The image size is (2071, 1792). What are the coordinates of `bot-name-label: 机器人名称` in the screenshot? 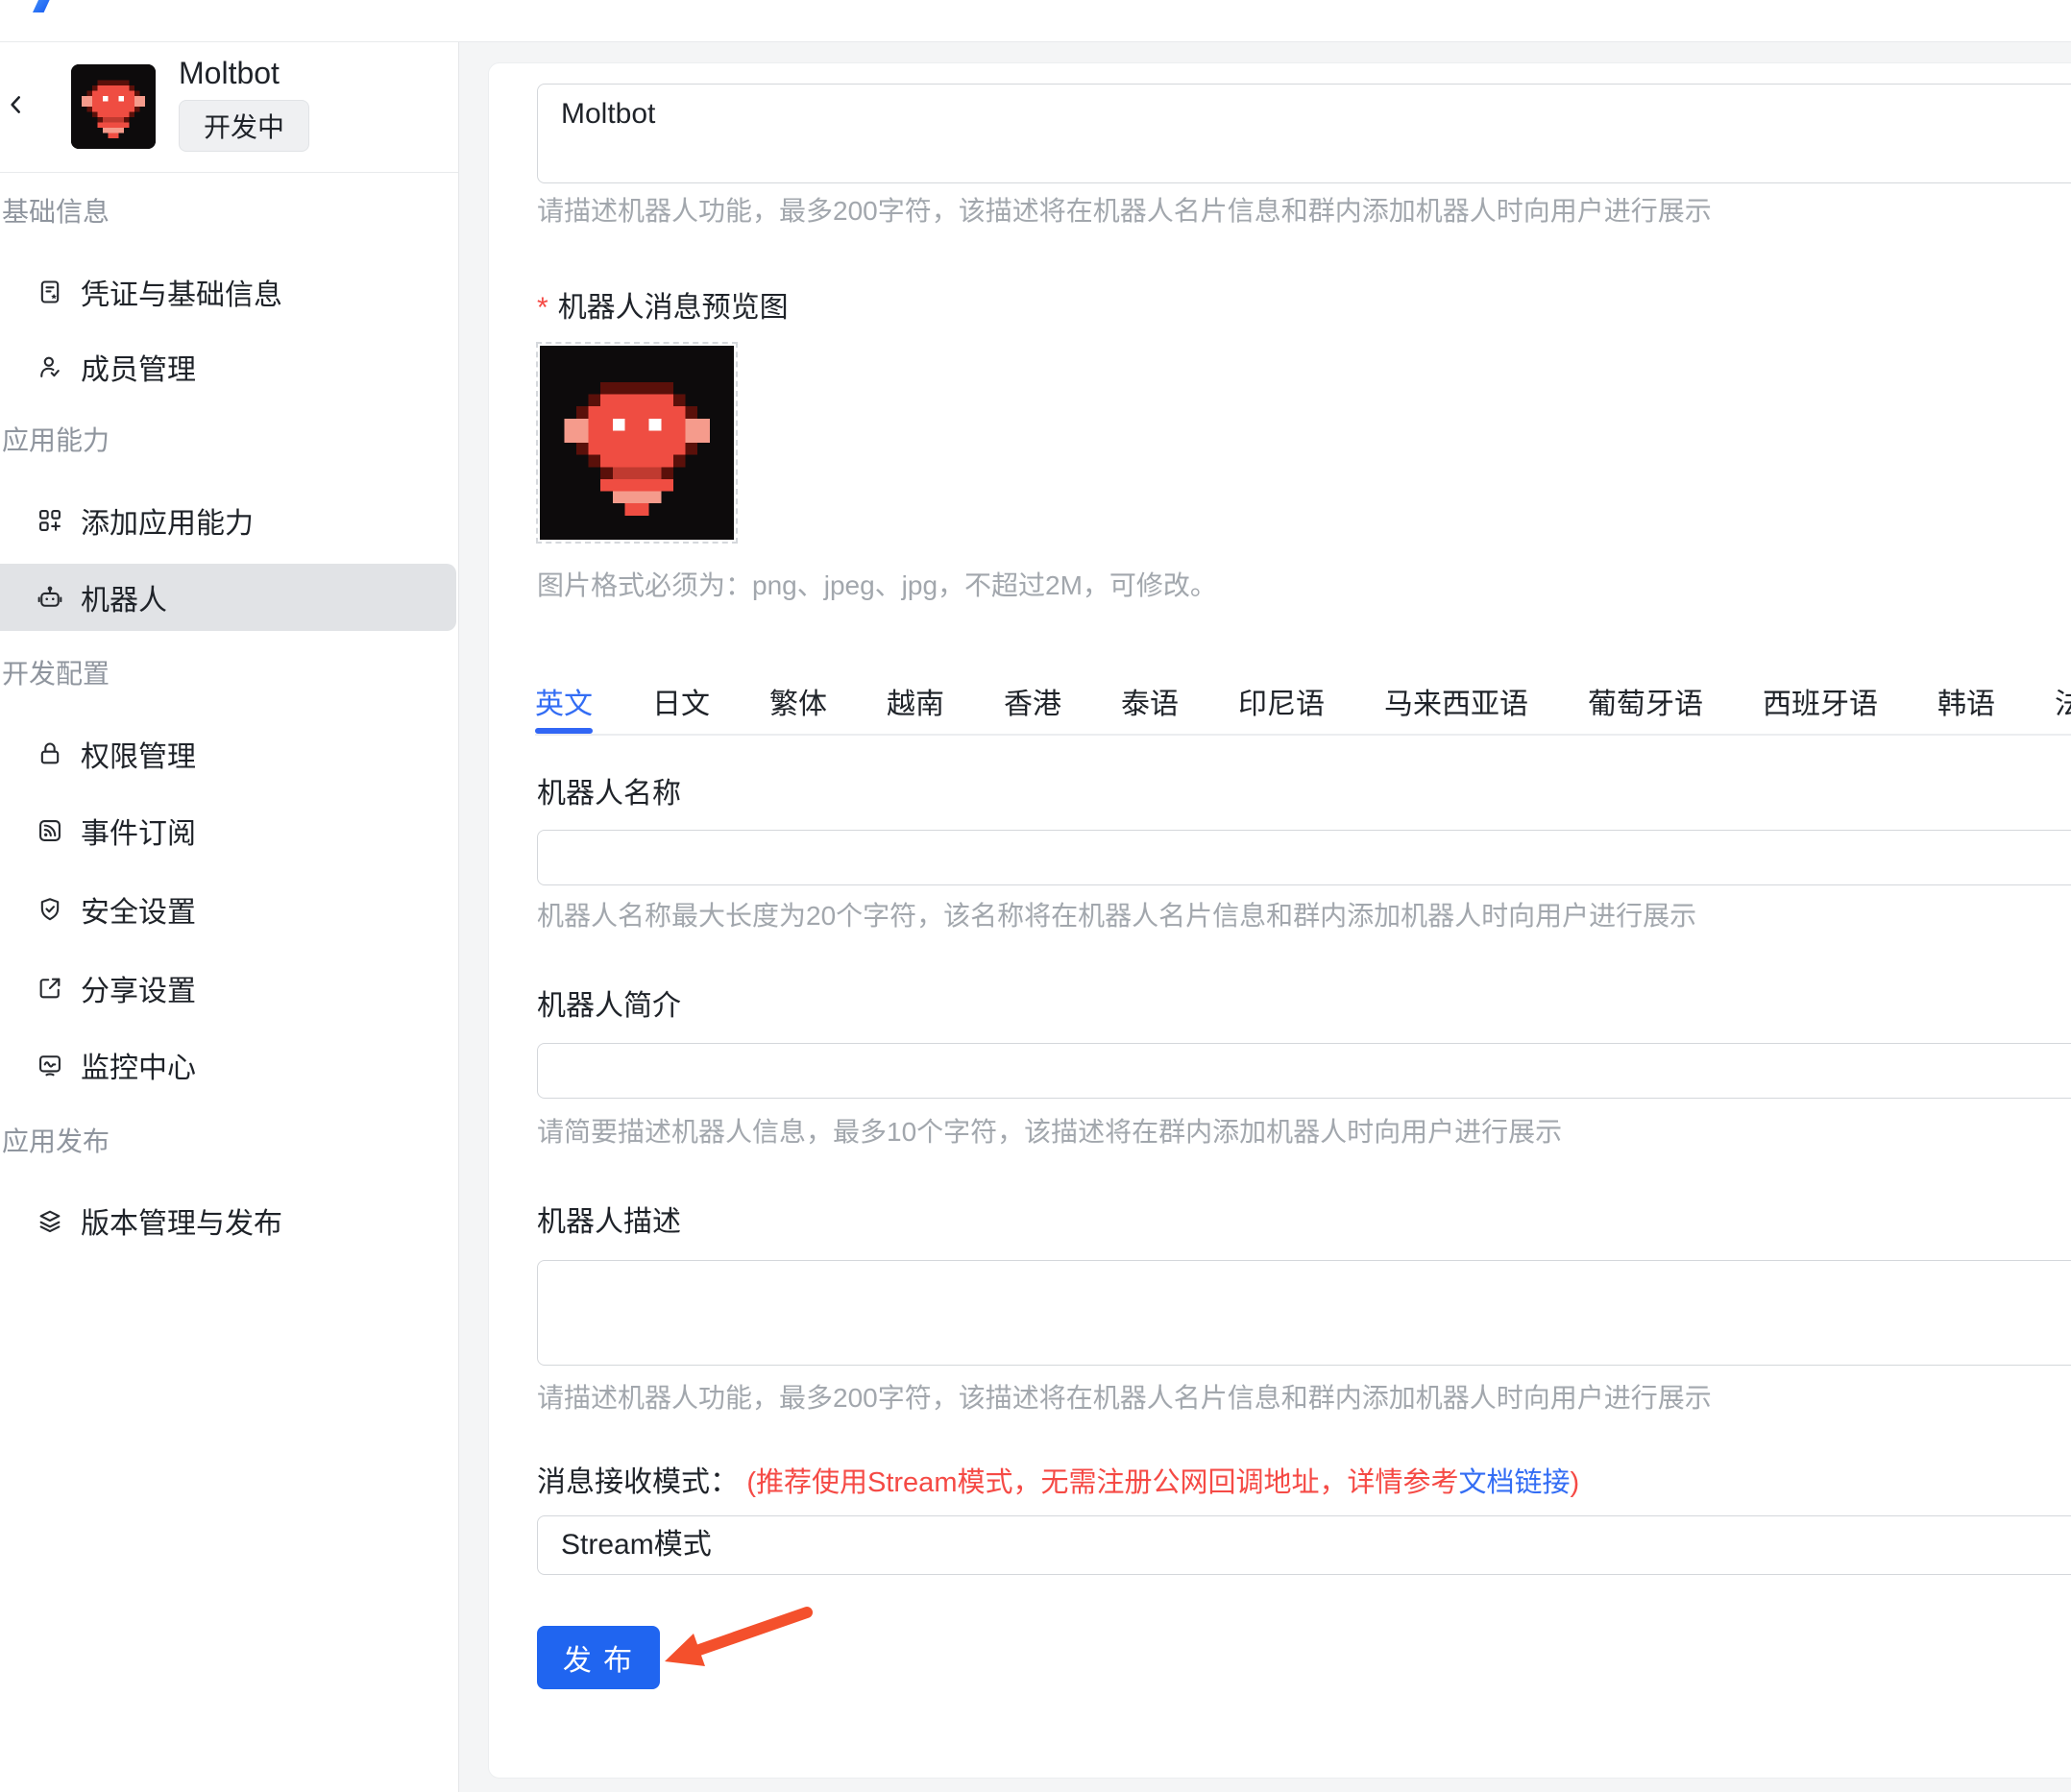 It's located at (609, 794).